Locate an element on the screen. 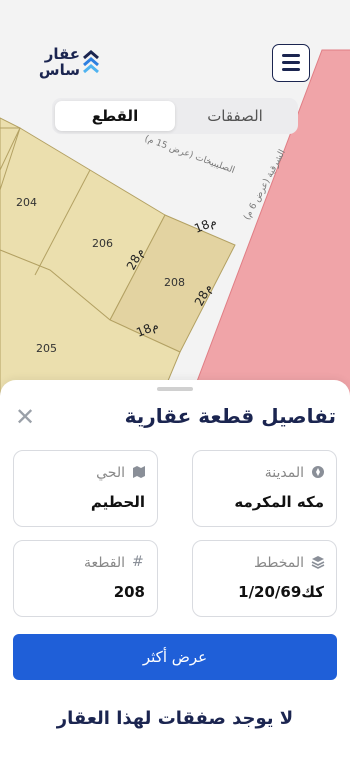  city-label: المدينة is located at coordinates (284, 473).